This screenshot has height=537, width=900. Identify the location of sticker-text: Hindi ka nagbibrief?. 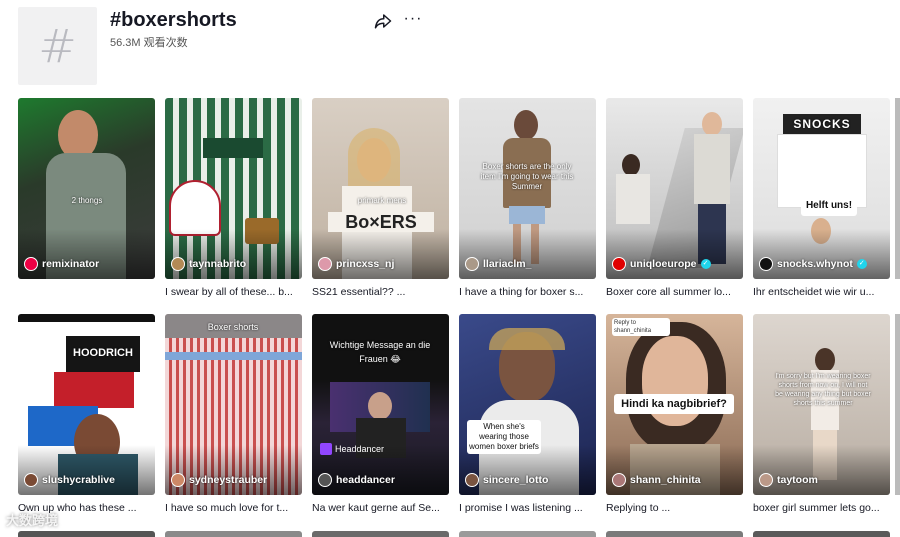
(674, 404).